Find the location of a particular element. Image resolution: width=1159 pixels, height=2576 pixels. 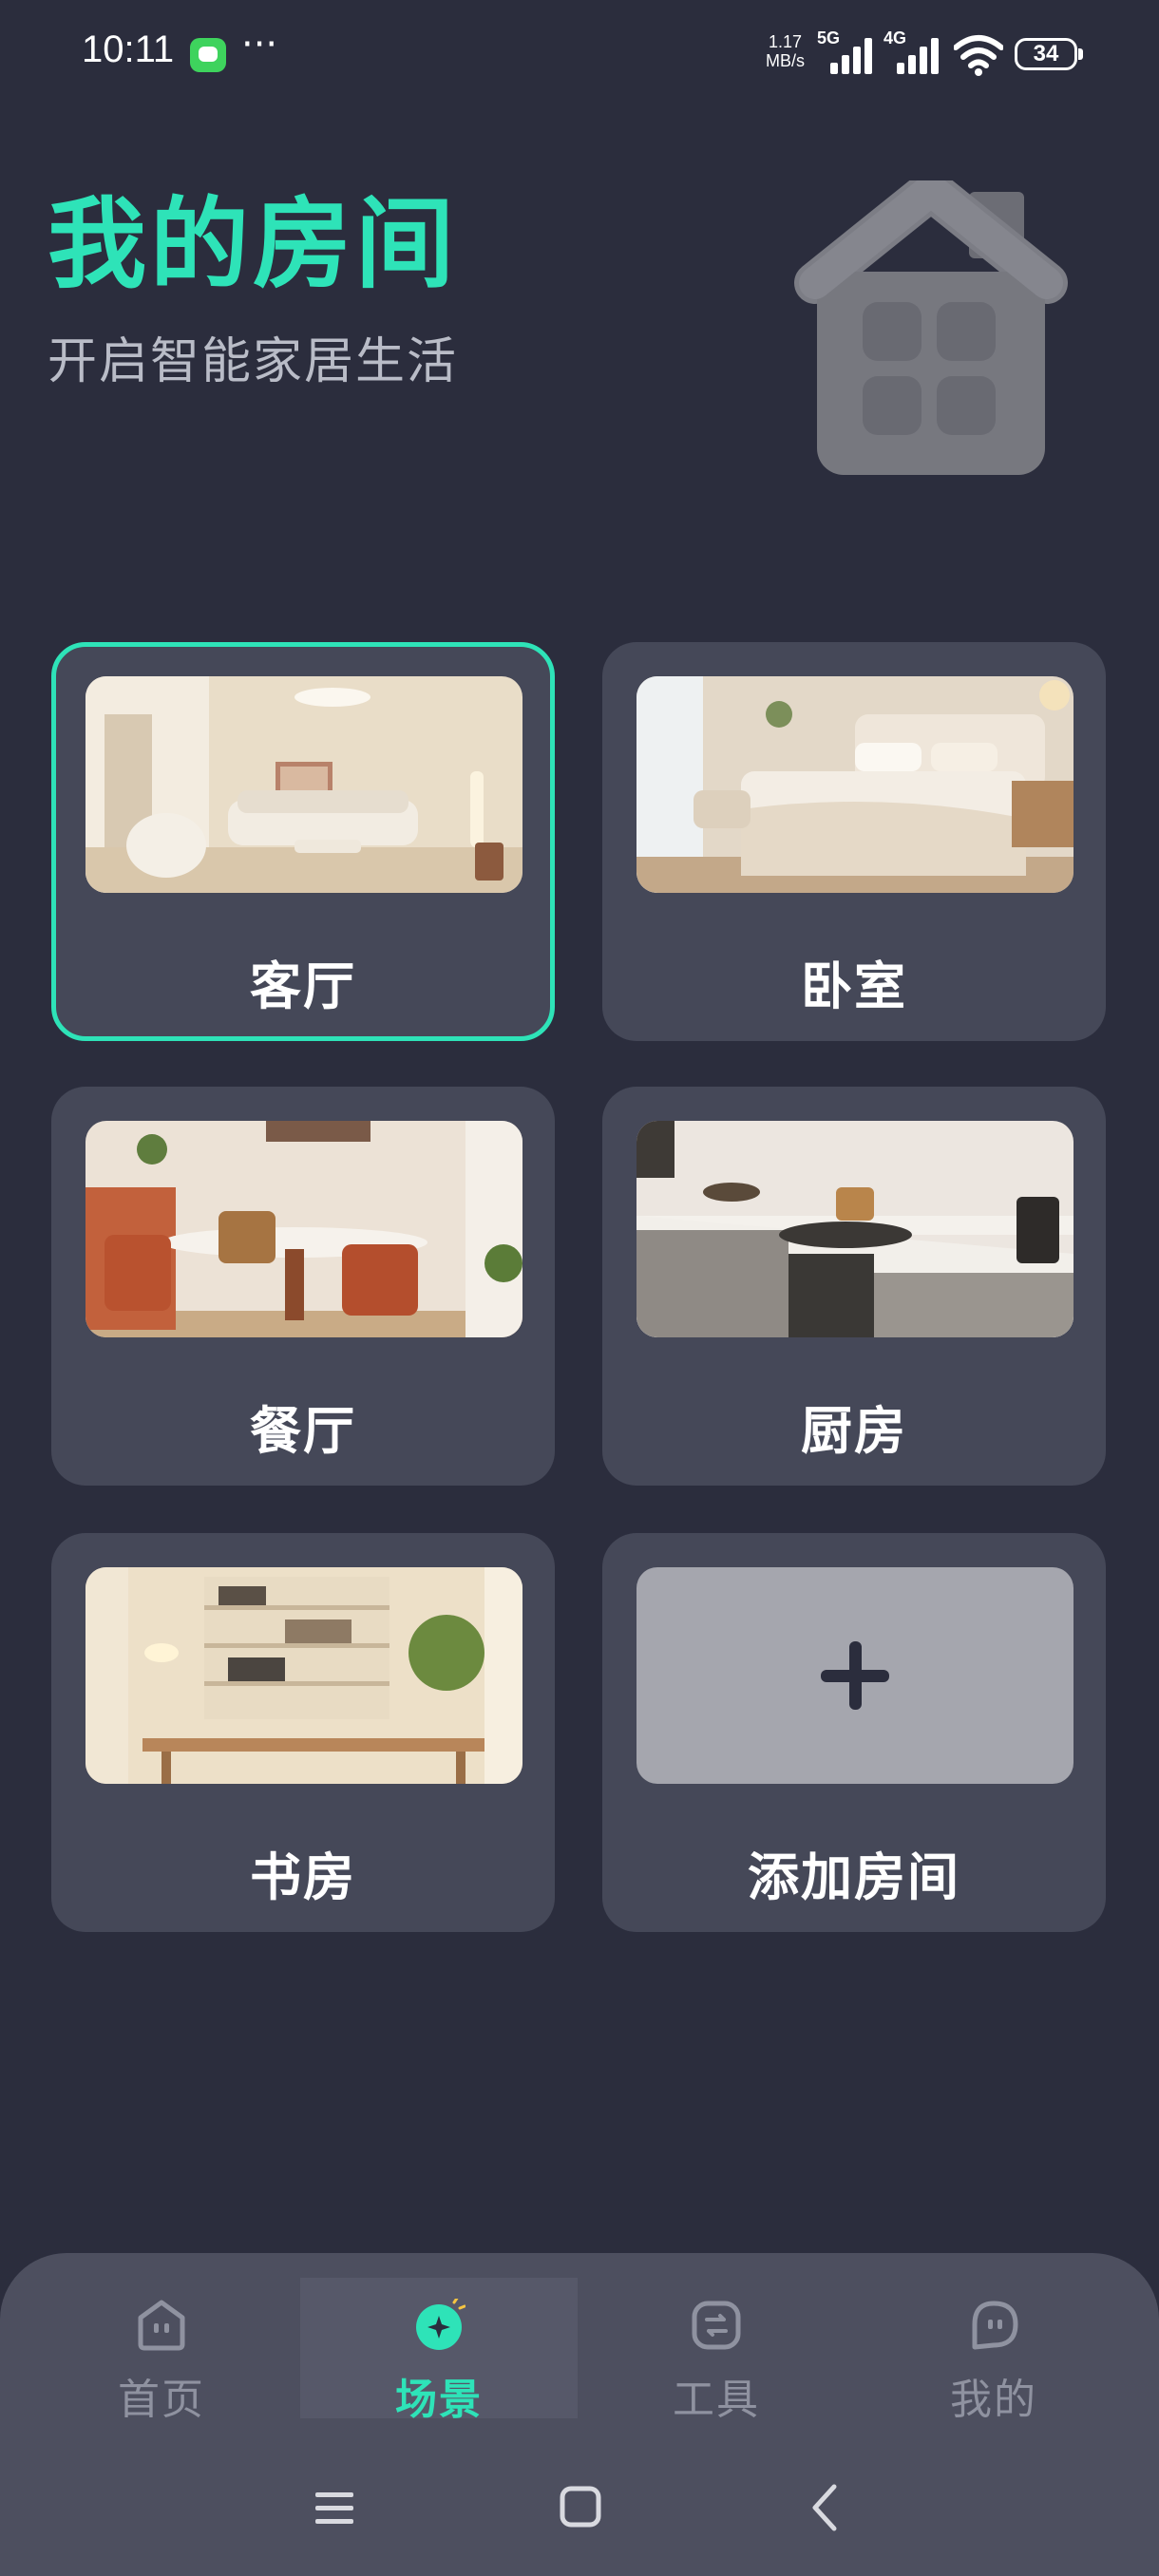

dining-room-photo is located at coordinates (304, 1229).